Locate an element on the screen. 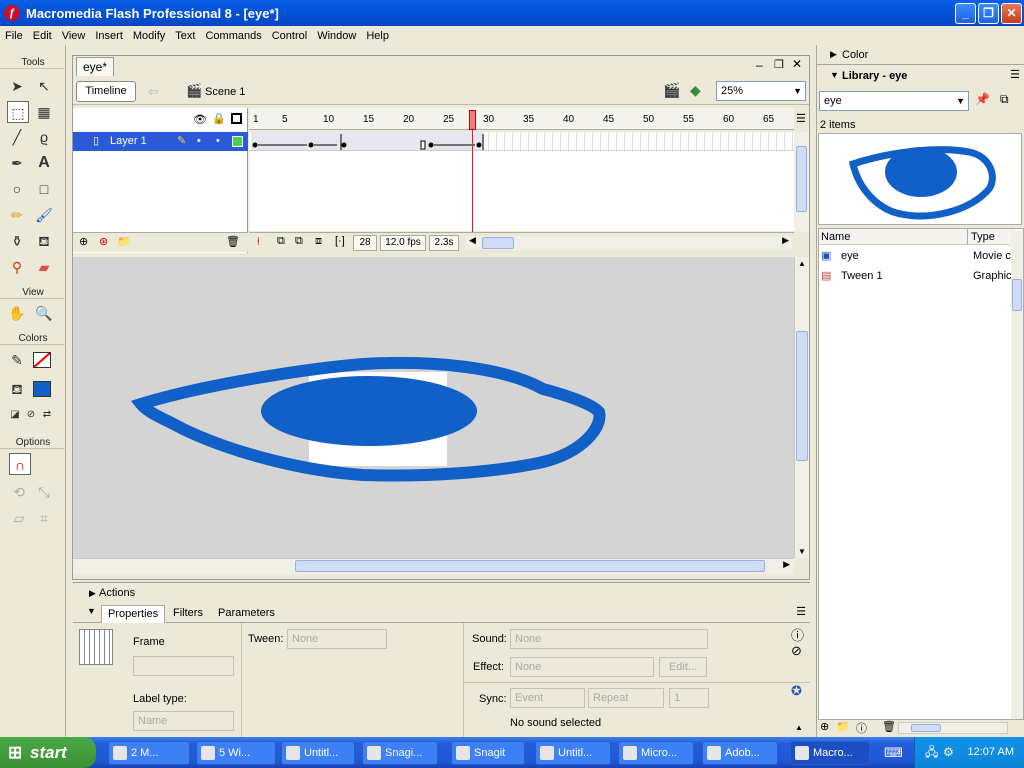 Image resolution: width=1024 pixels, height=768 pixels. tab-filters: Filters is located at coordinates (188, 614).